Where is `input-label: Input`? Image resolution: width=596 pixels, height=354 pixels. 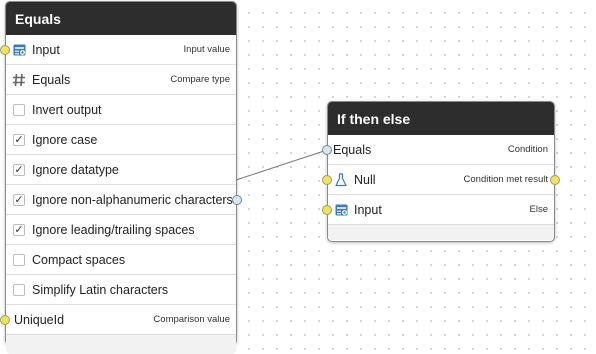 input-label: Input is located at coordinates (46, 49).